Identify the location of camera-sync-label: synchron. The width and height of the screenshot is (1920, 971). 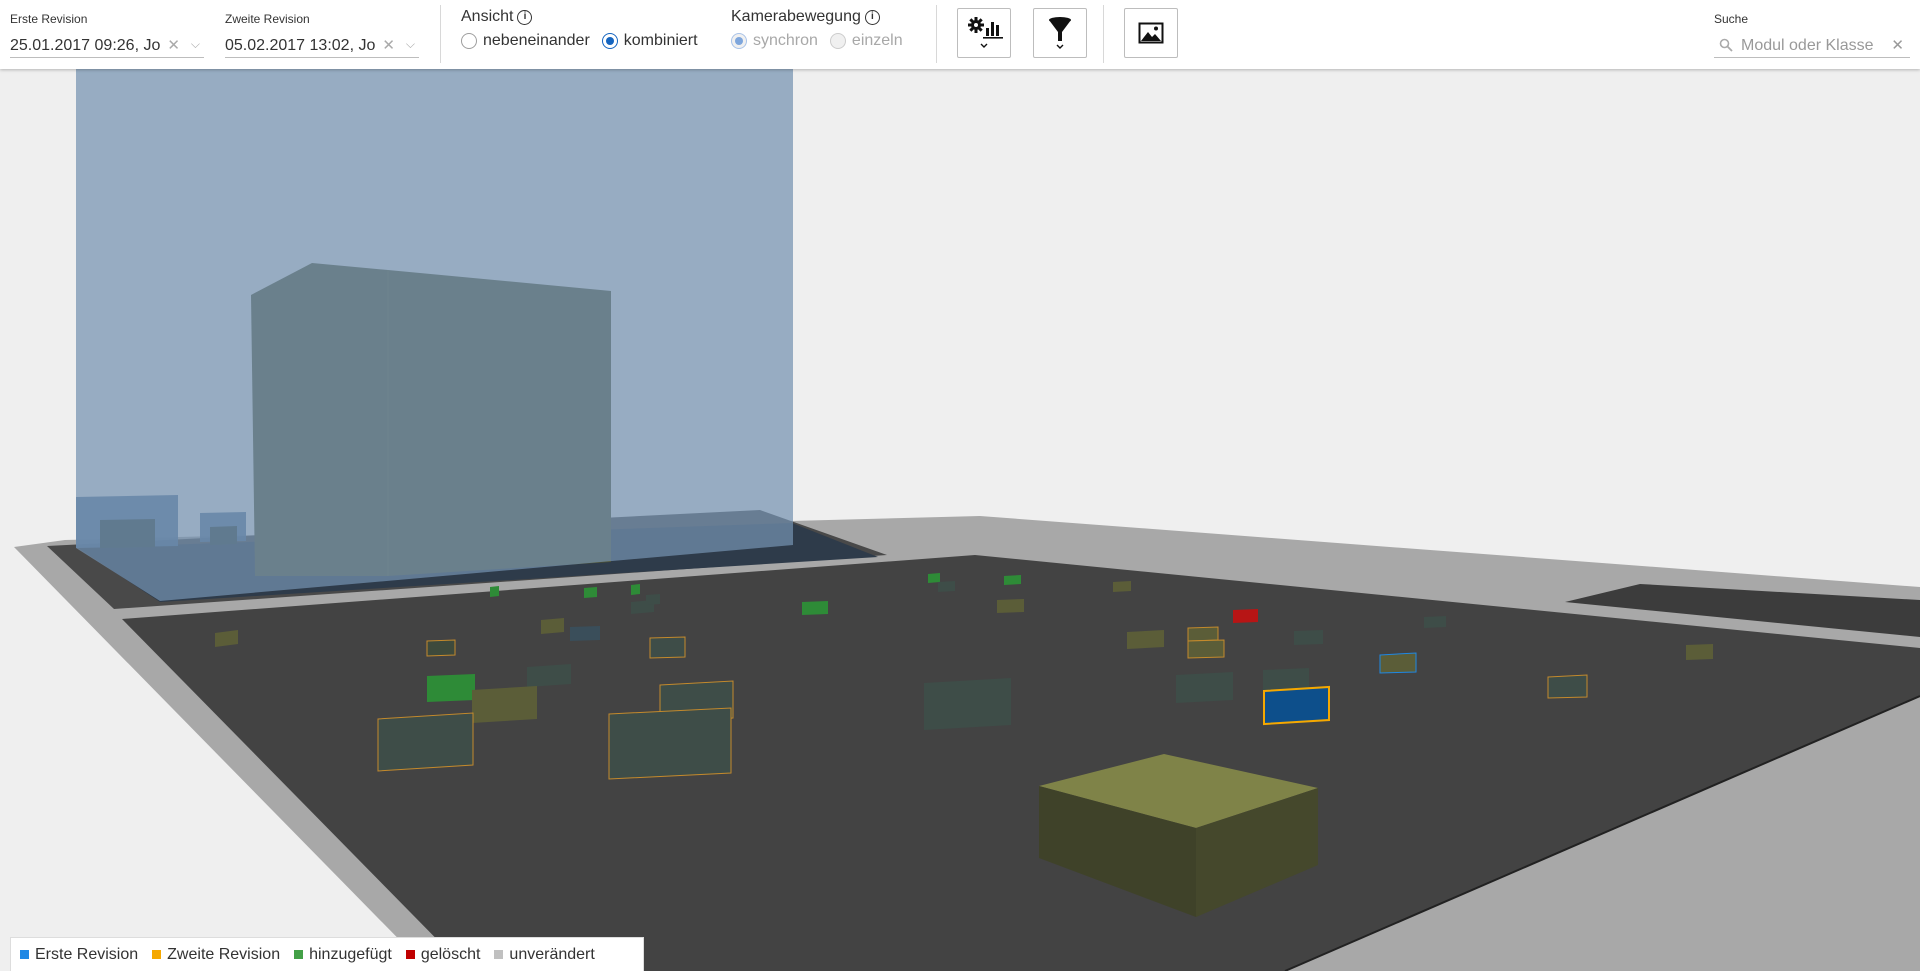
(785, 40).